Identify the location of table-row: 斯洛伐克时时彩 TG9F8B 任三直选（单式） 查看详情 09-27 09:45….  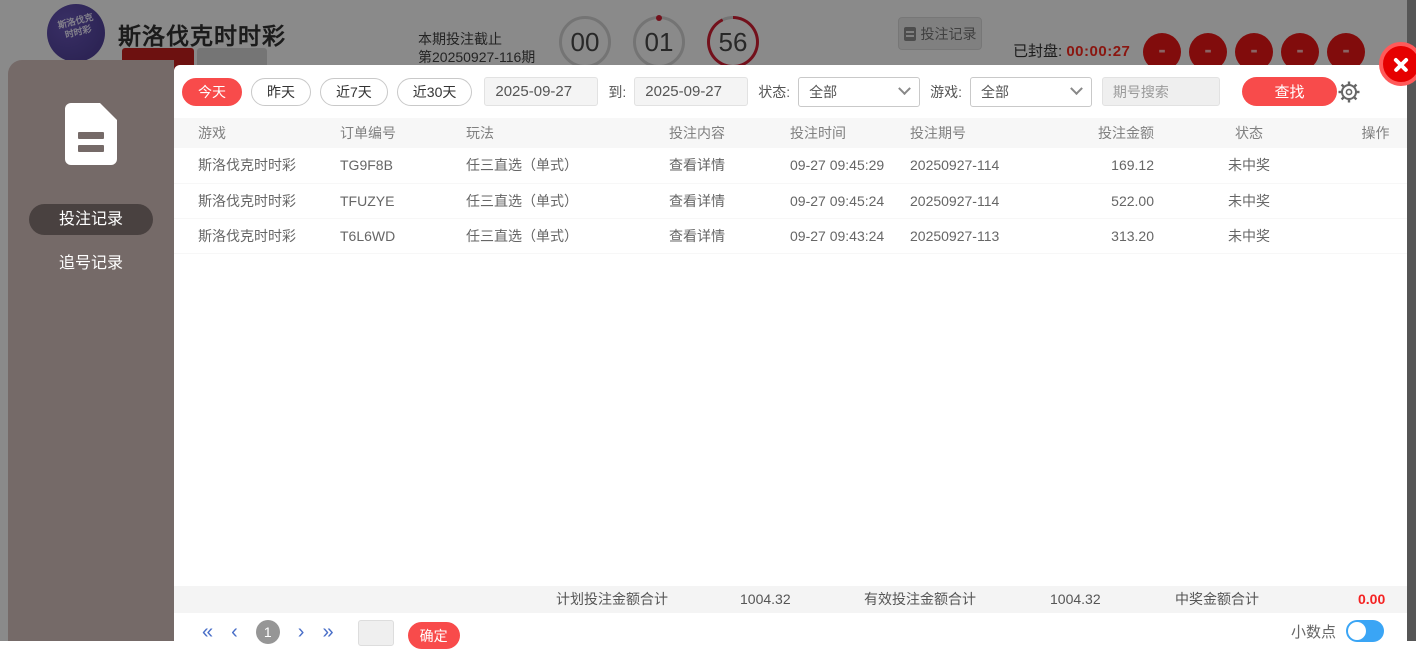
(790, 166).